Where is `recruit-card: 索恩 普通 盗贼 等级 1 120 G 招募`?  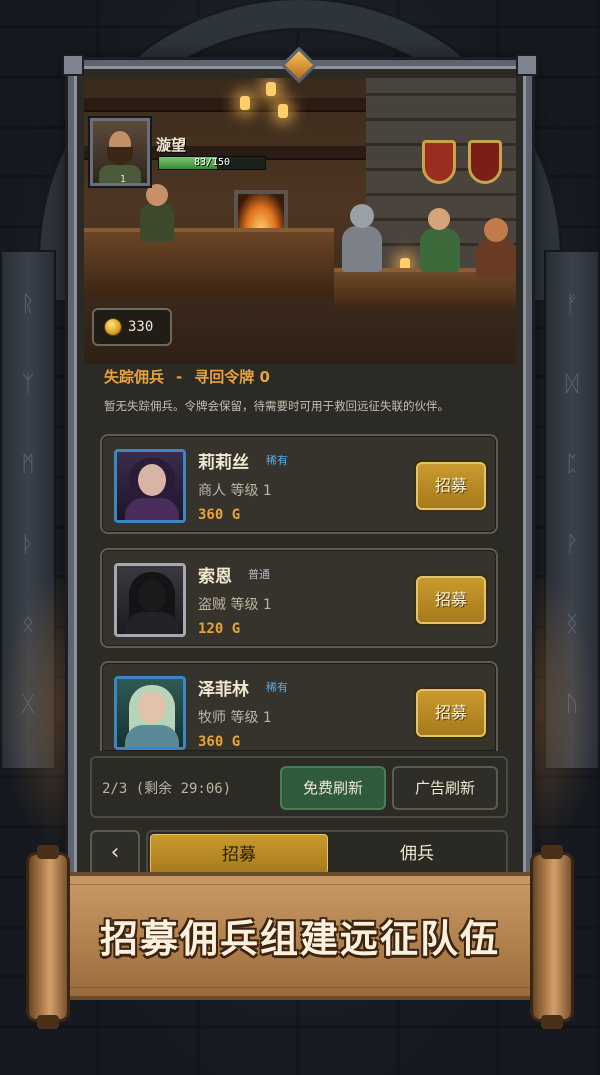
recruit-card: 索恩 普通 盗贼 等级 1 120 G 招募 is located at coordinates (299, 598).